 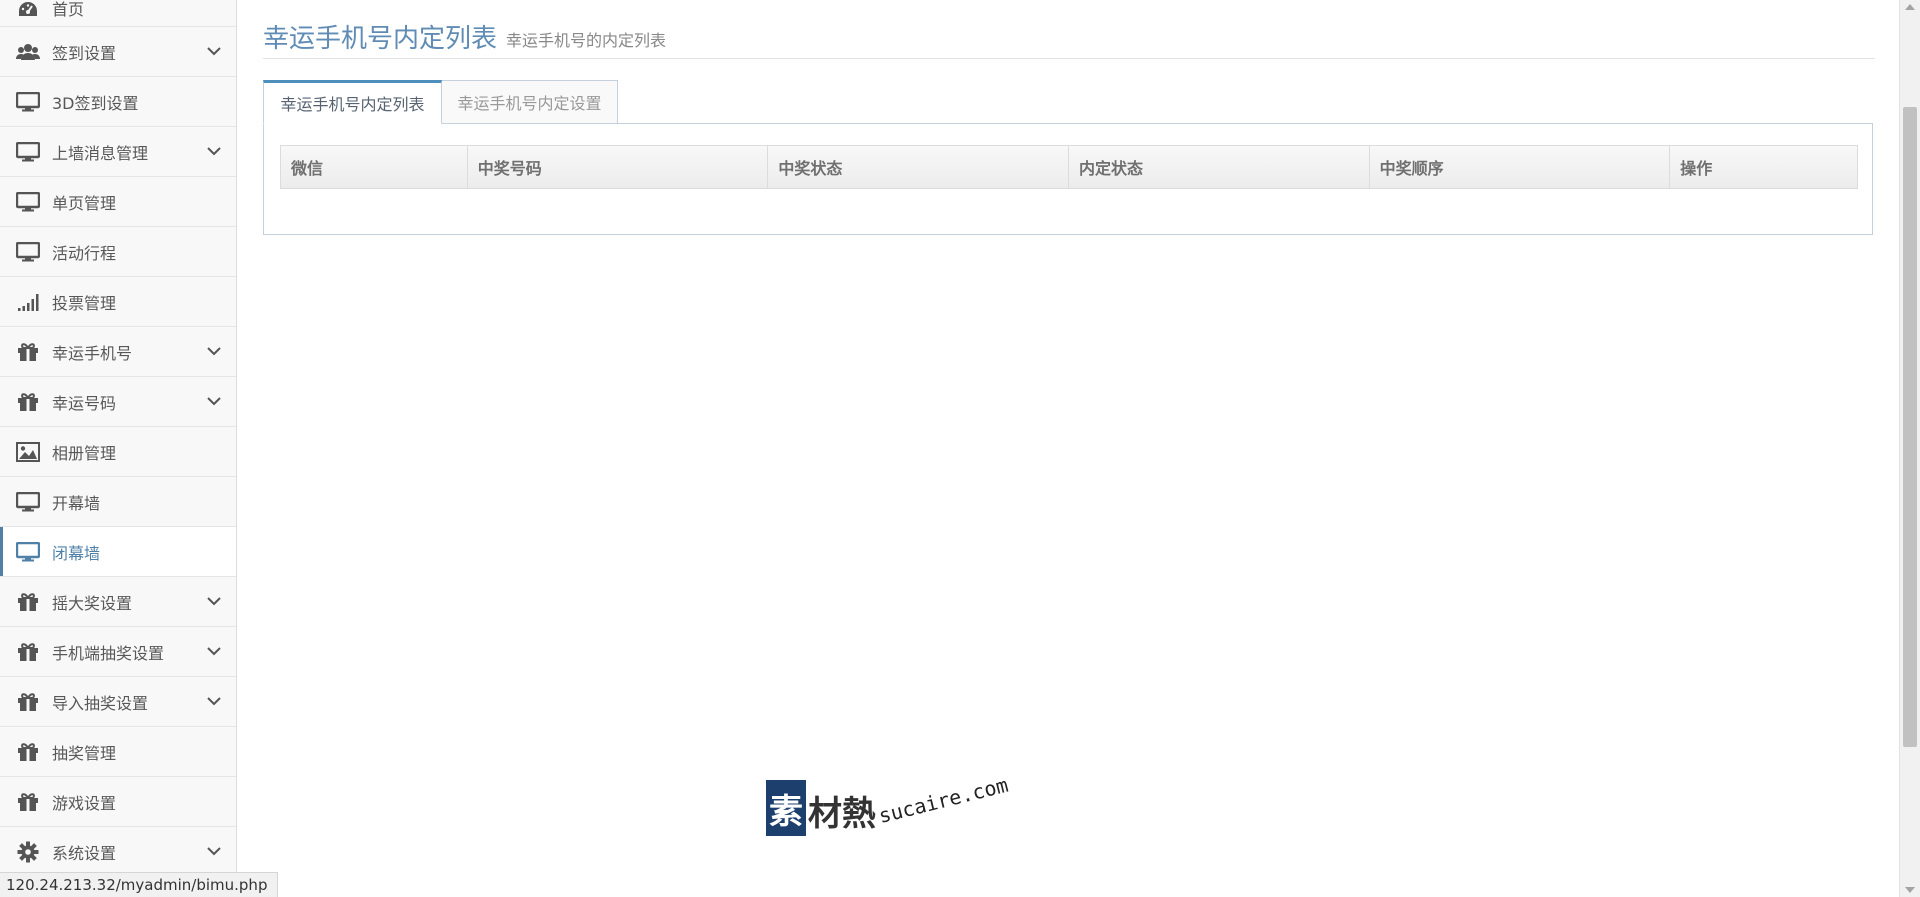 I want to click on sidebar-item-0: 首页, so click(x=118, y=13).